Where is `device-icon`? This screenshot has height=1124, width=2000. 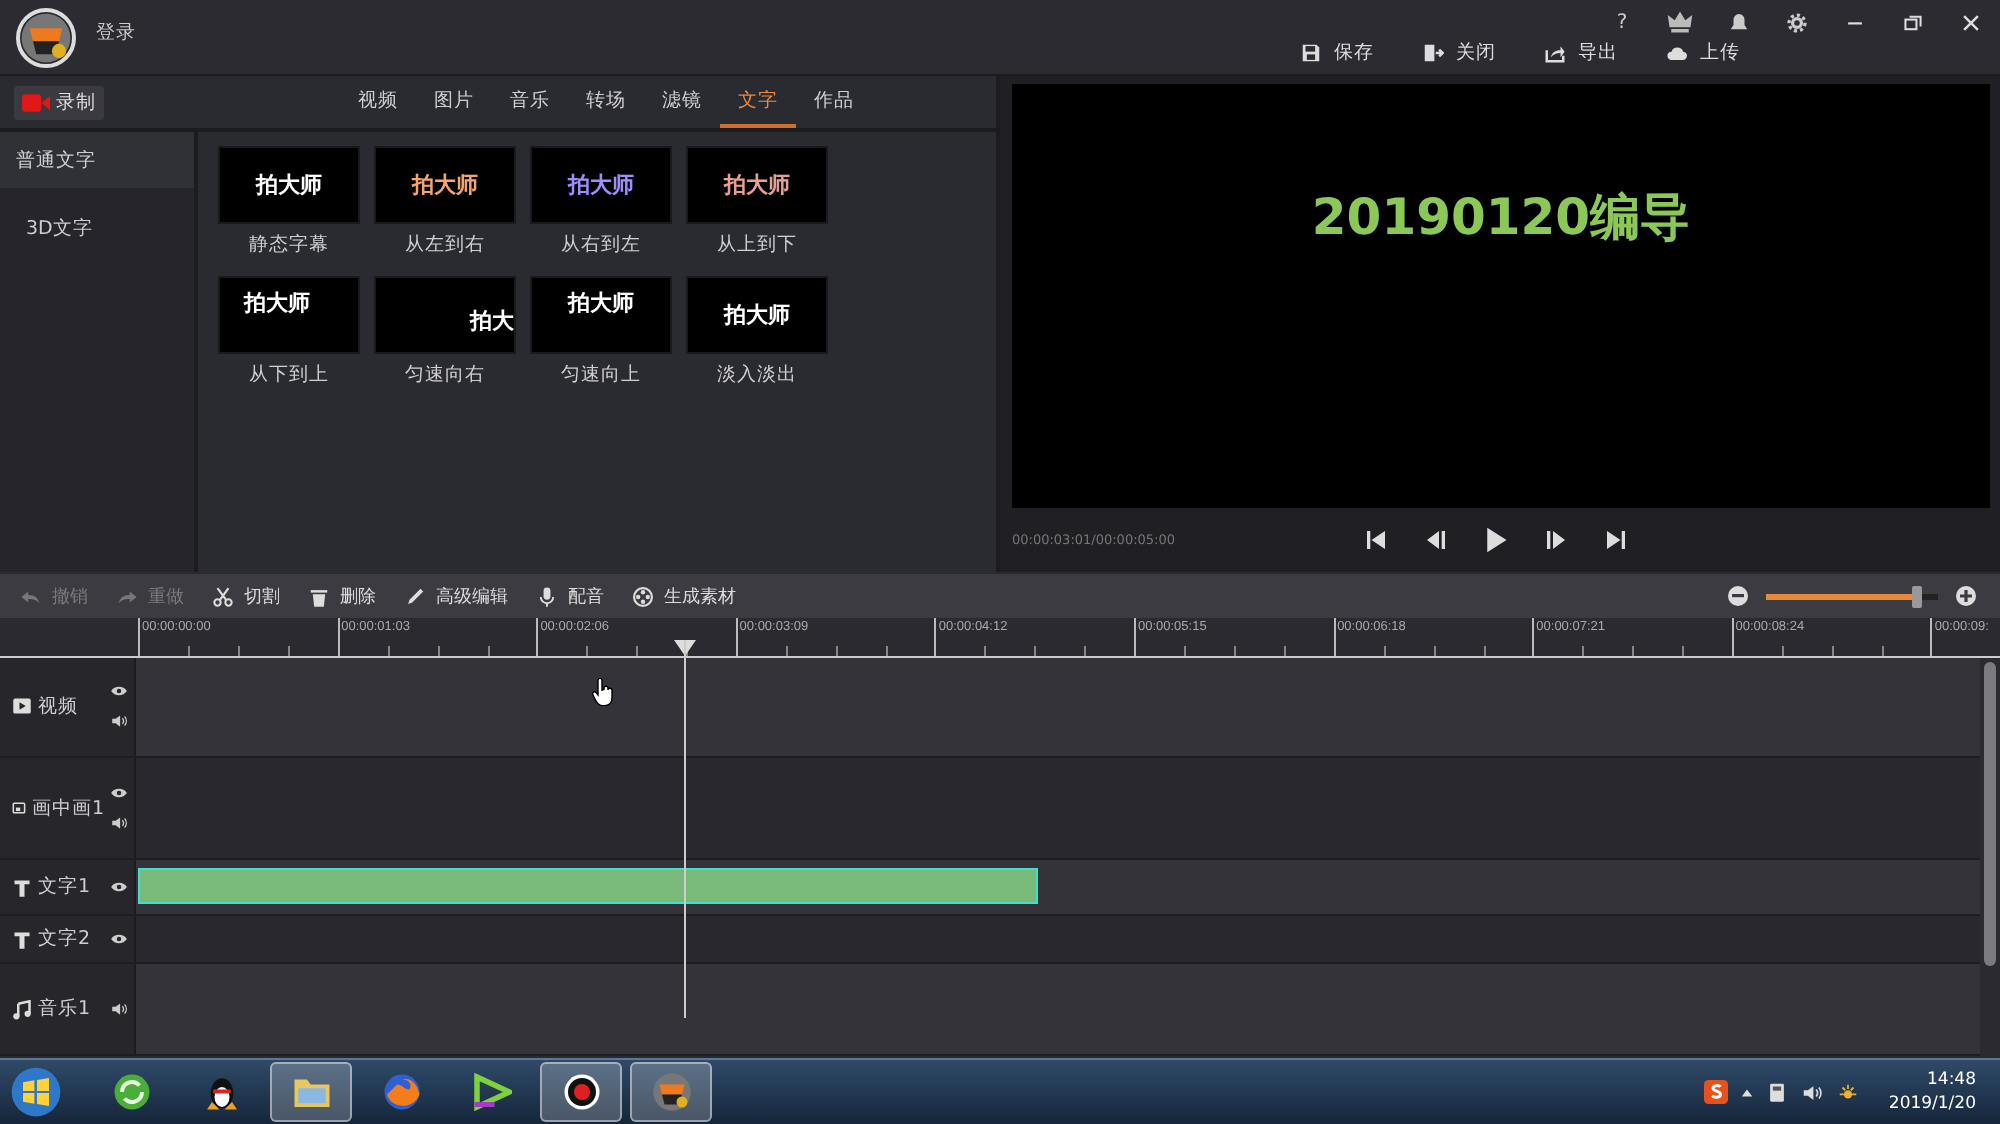 device-icon is located at coordinates (1777, 1092).